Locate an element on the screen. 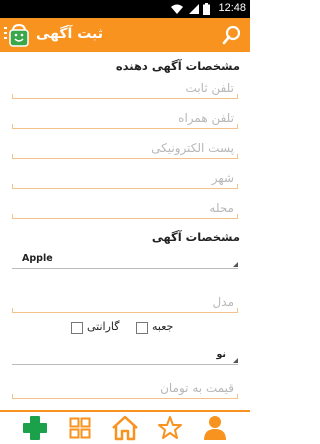  neighborhood-placeholder: محله is located at coordinates (221, 208).